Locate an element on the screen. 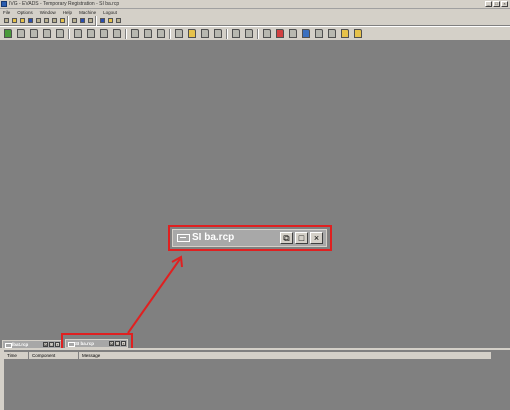  delete-recipe-icon is located at coordinates (280, 33).